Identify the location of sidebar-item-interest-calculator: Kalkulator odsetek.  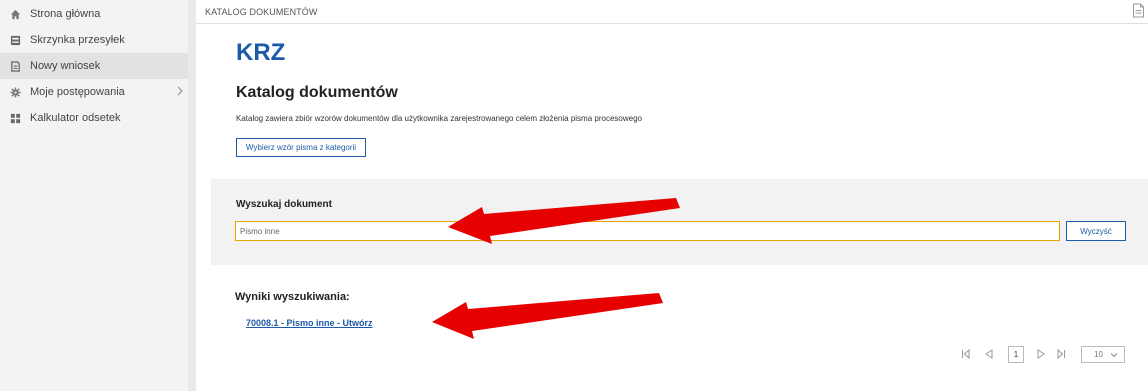
(94, 118).